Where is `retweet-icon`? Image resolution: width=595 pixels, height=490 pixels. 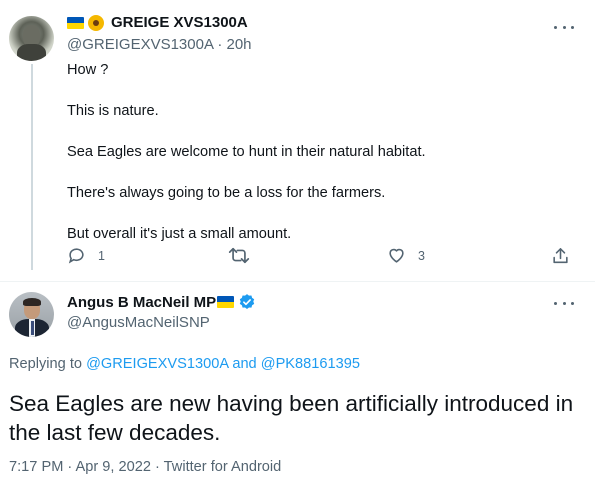 retweet-icon is located at coordinates (239, 255).